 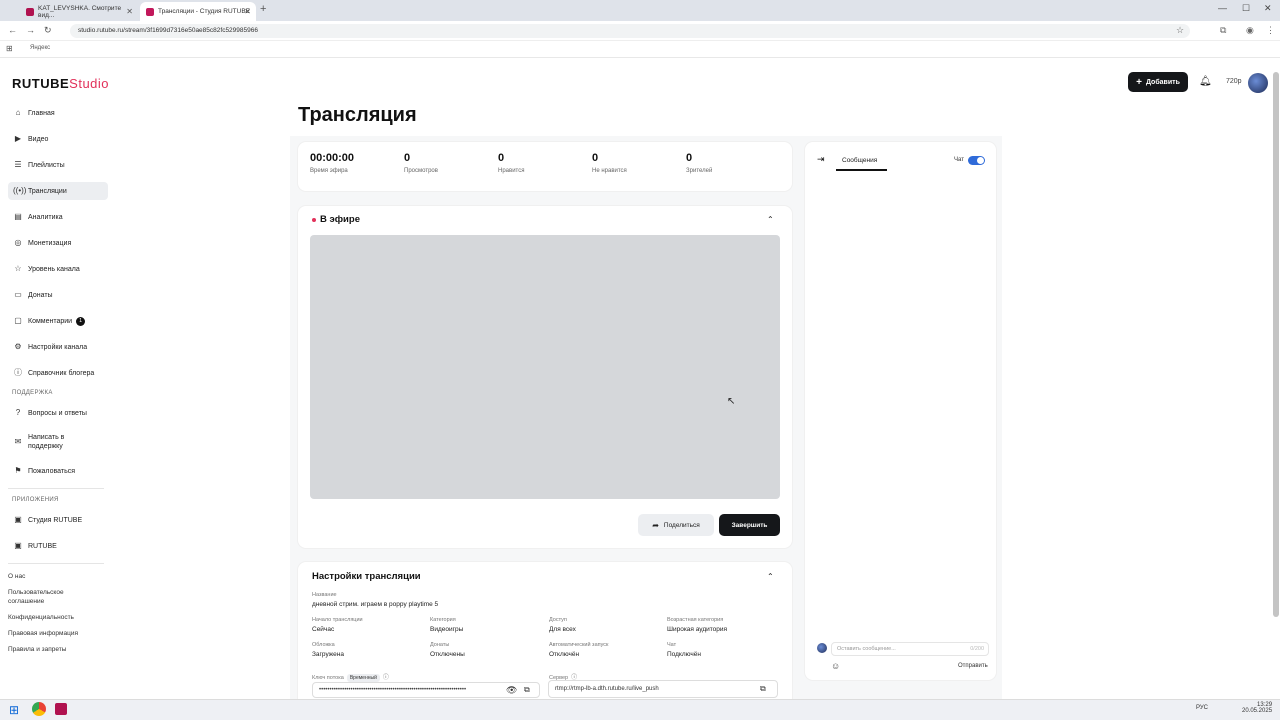 What do you see at coordinates (684, 654) in the screenshot?
I see `field-value: Подключён` at bounding box center [684, 654].